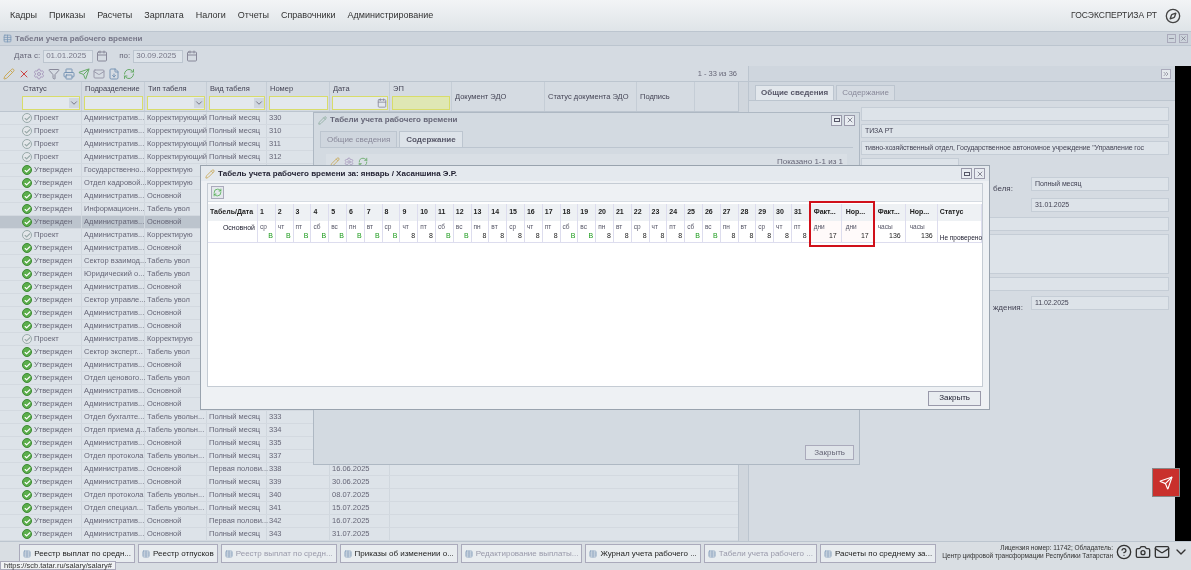 The width and height of the screenshot is (1191, 570). I want to click on chevrons-right-icon, so click(1166, 73).